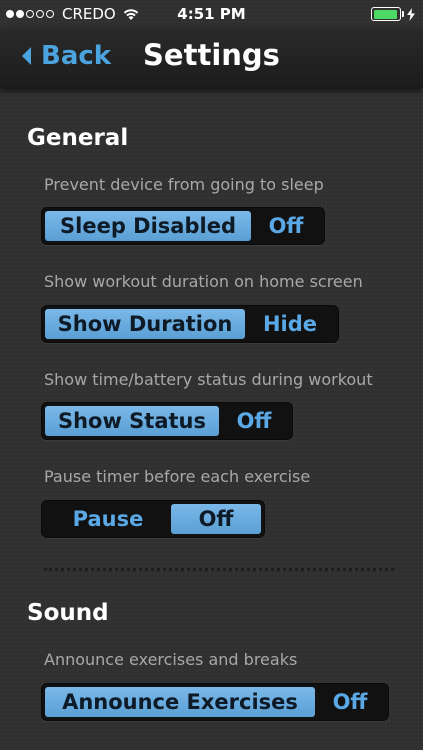 This screenshot has width=423, height=750. Describe the element at coordinates (211, 55) in the screenshot. I see `page-title: Settings` at that location.